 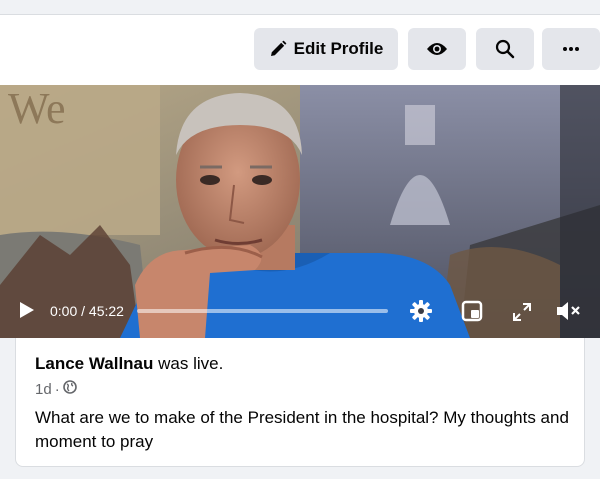 I want to click on globe-icon, so click(x=69, y=389).